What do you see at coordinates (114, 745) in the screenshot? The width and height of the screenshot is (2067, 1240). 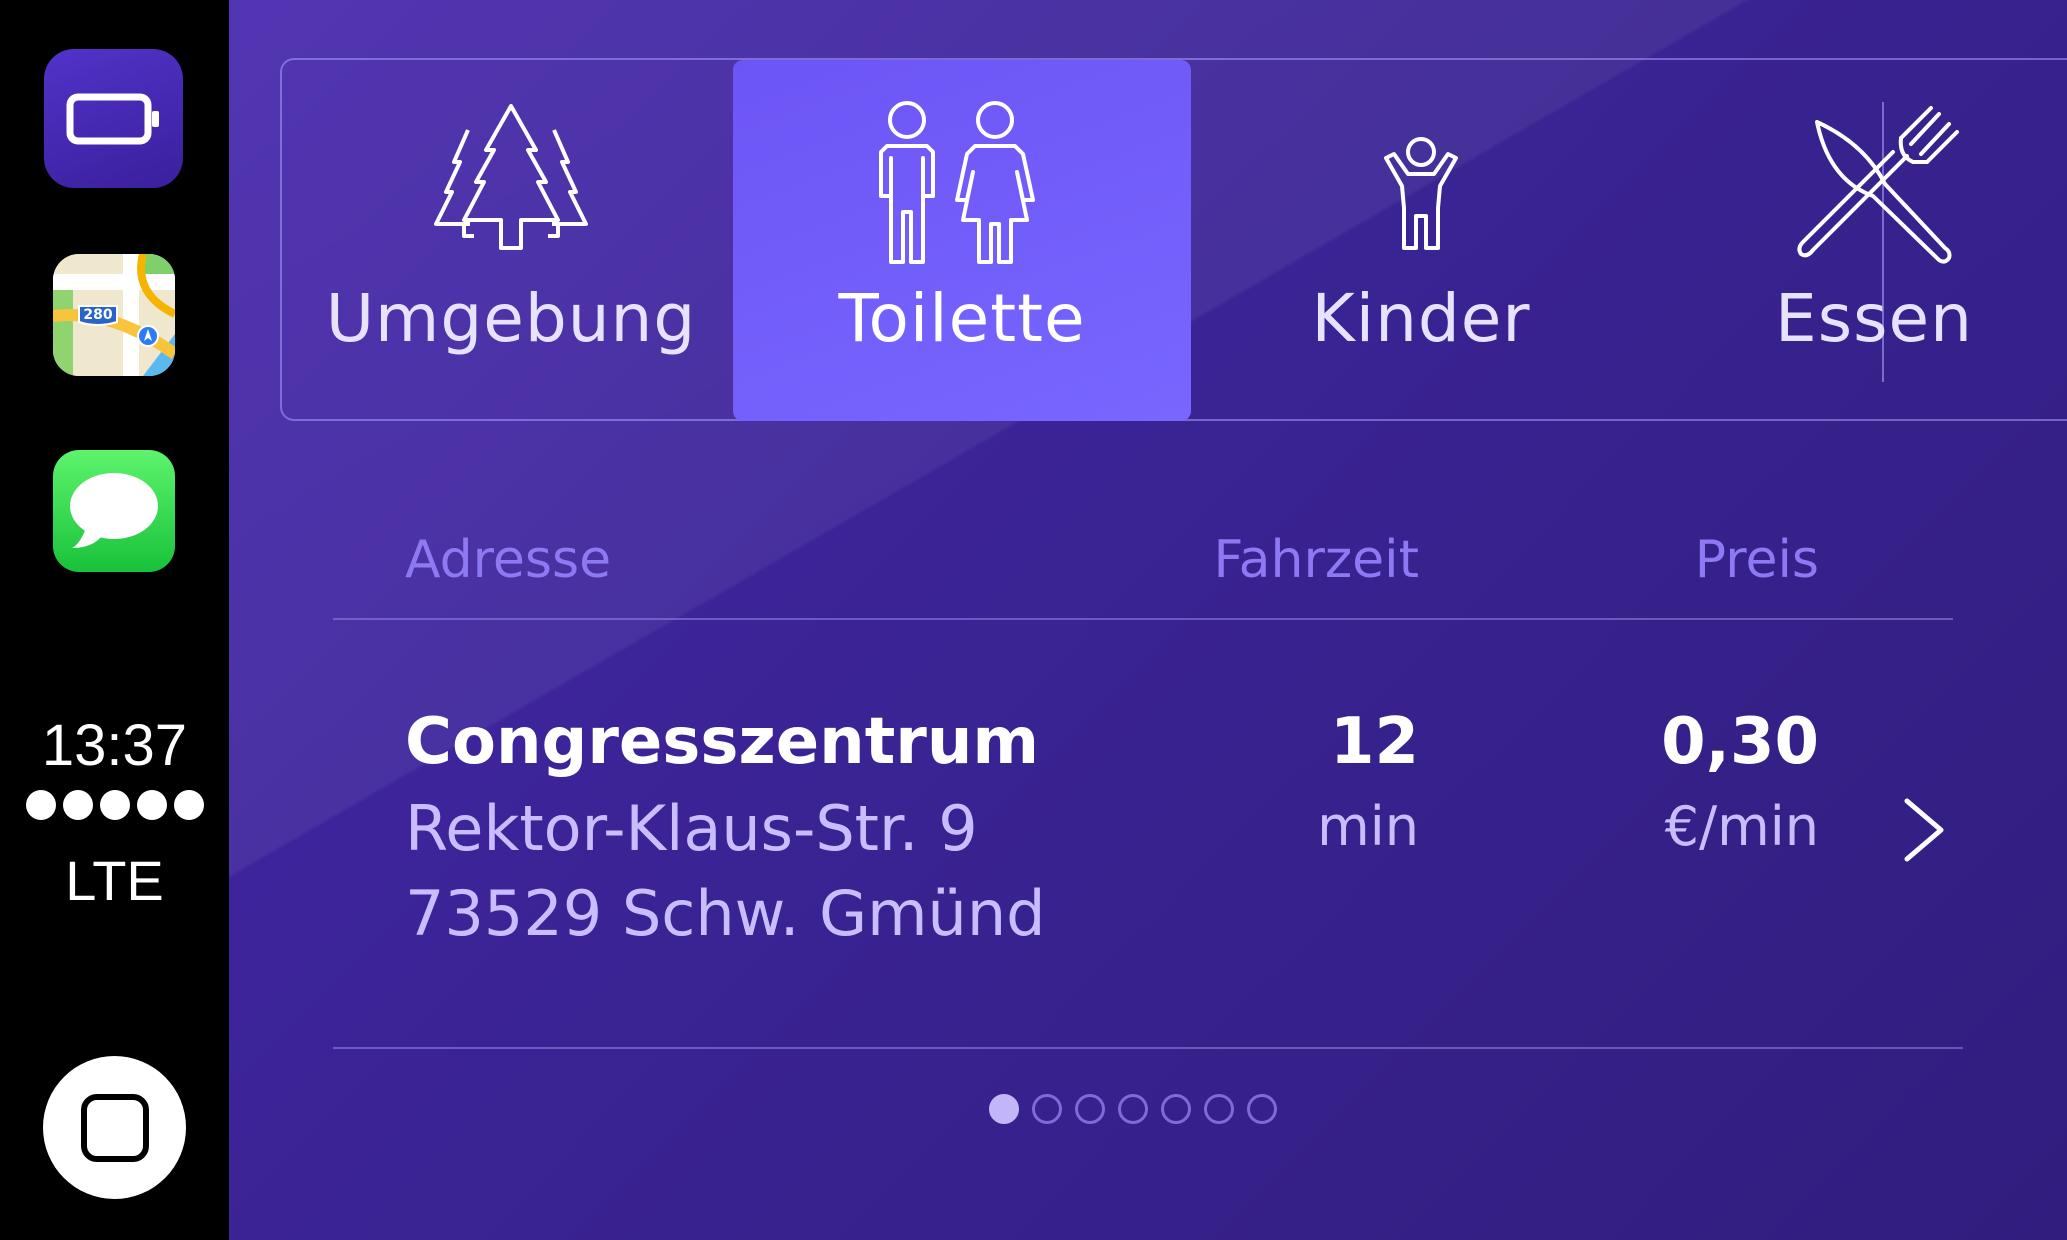 I see `clock: 13:37` at bounding box center [114, 745].